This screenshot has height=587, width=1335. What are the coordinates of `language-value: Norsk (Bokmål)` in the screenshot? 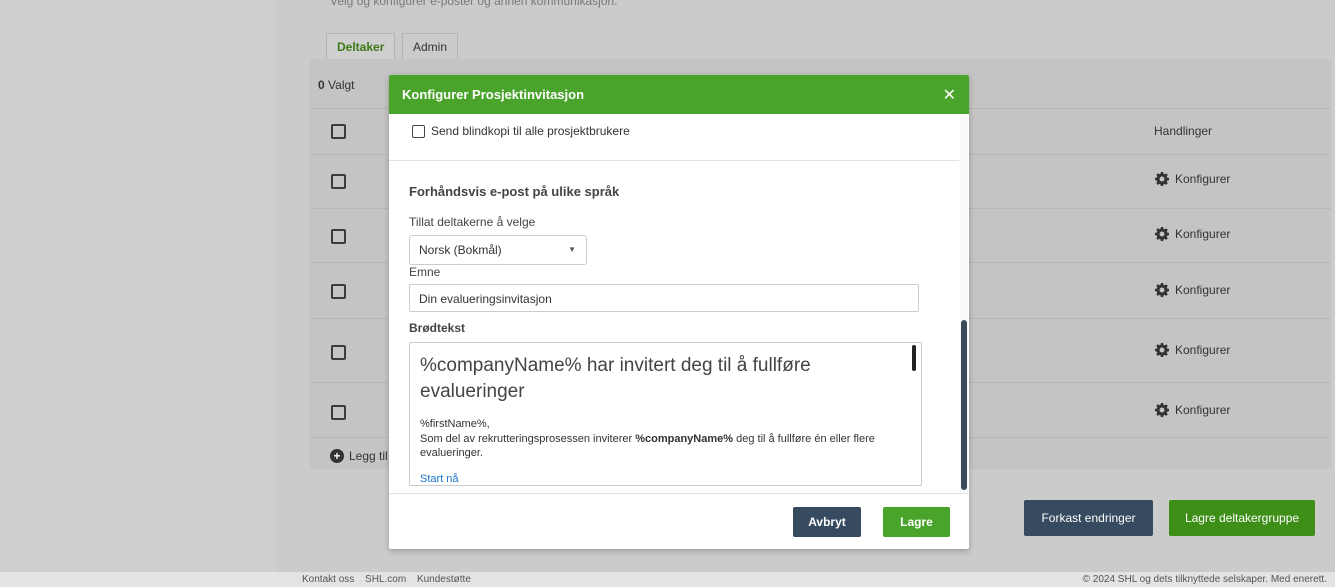 It's located at (460, 250).